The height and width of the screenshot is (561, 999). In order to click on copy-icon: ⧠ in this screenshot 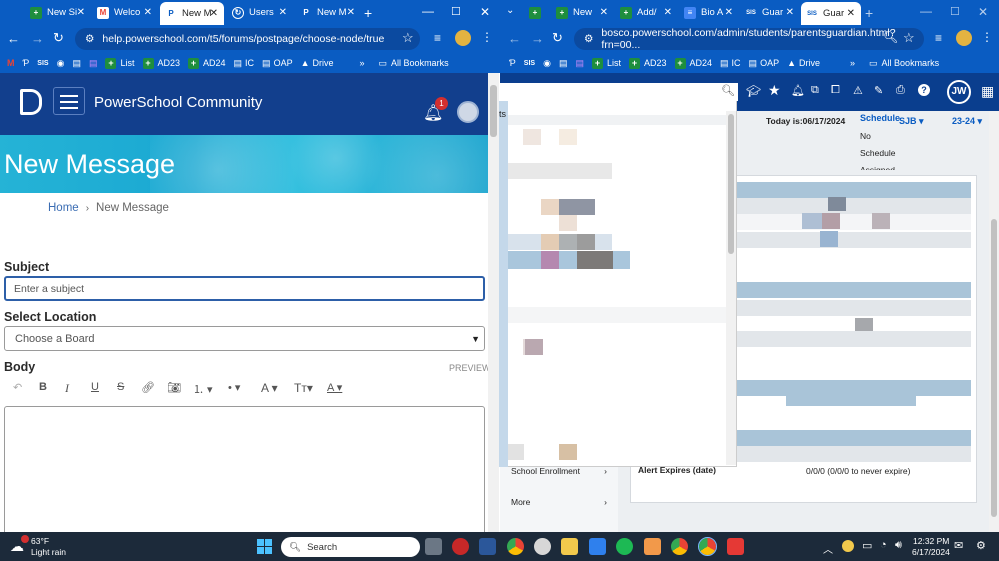, I will do `click(835, 90)`.